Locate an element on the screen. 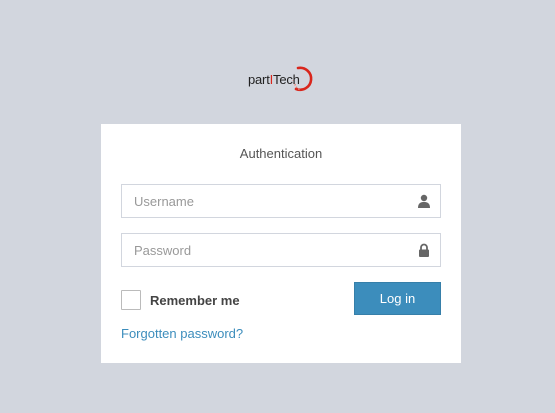 The height and width of the screenshot is (413, 555). forgot-password-link: Forgotten password? is located at coordinates (182, 333).